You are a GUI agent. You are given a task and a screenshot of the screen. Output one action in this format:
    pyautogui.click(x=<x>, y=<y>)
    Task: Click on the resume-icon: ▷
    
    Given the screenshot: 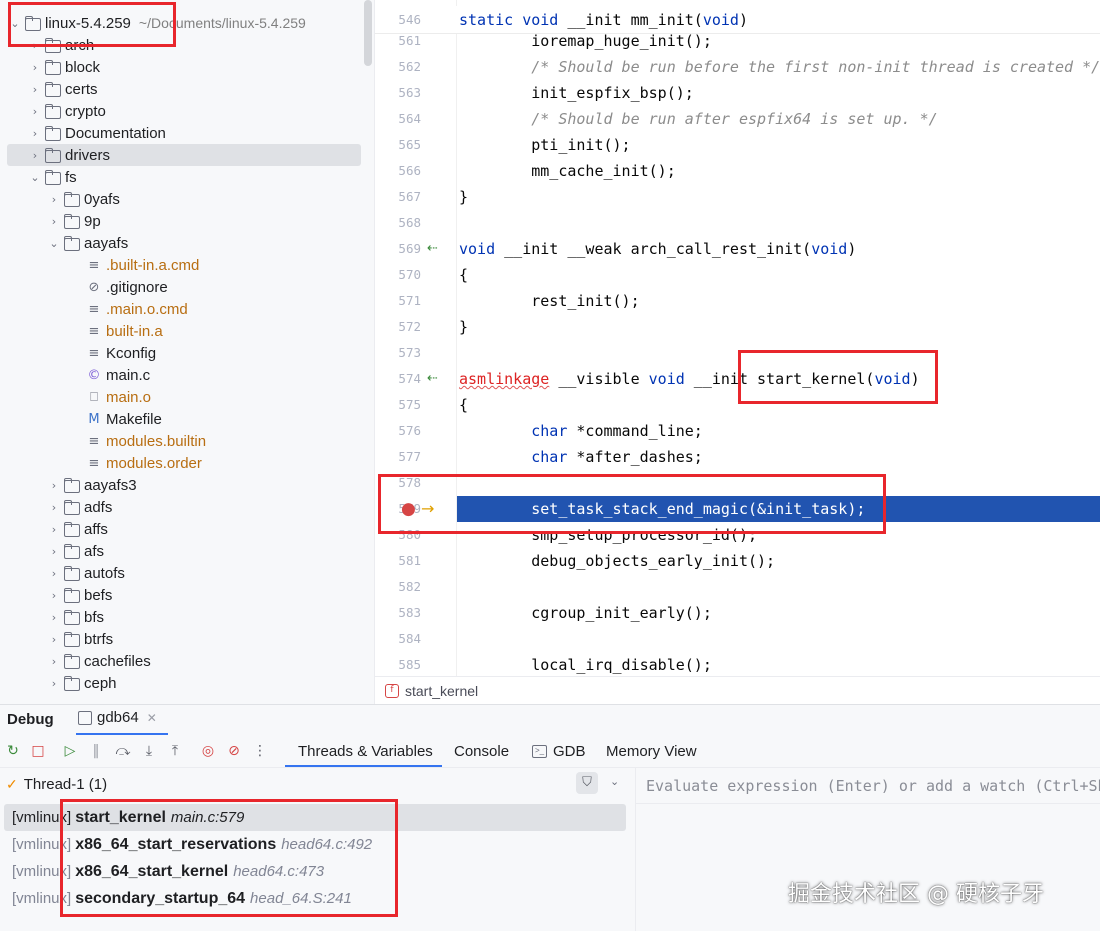 What is the action you would take?
    pyautogui.click(x=70, y=751)
    